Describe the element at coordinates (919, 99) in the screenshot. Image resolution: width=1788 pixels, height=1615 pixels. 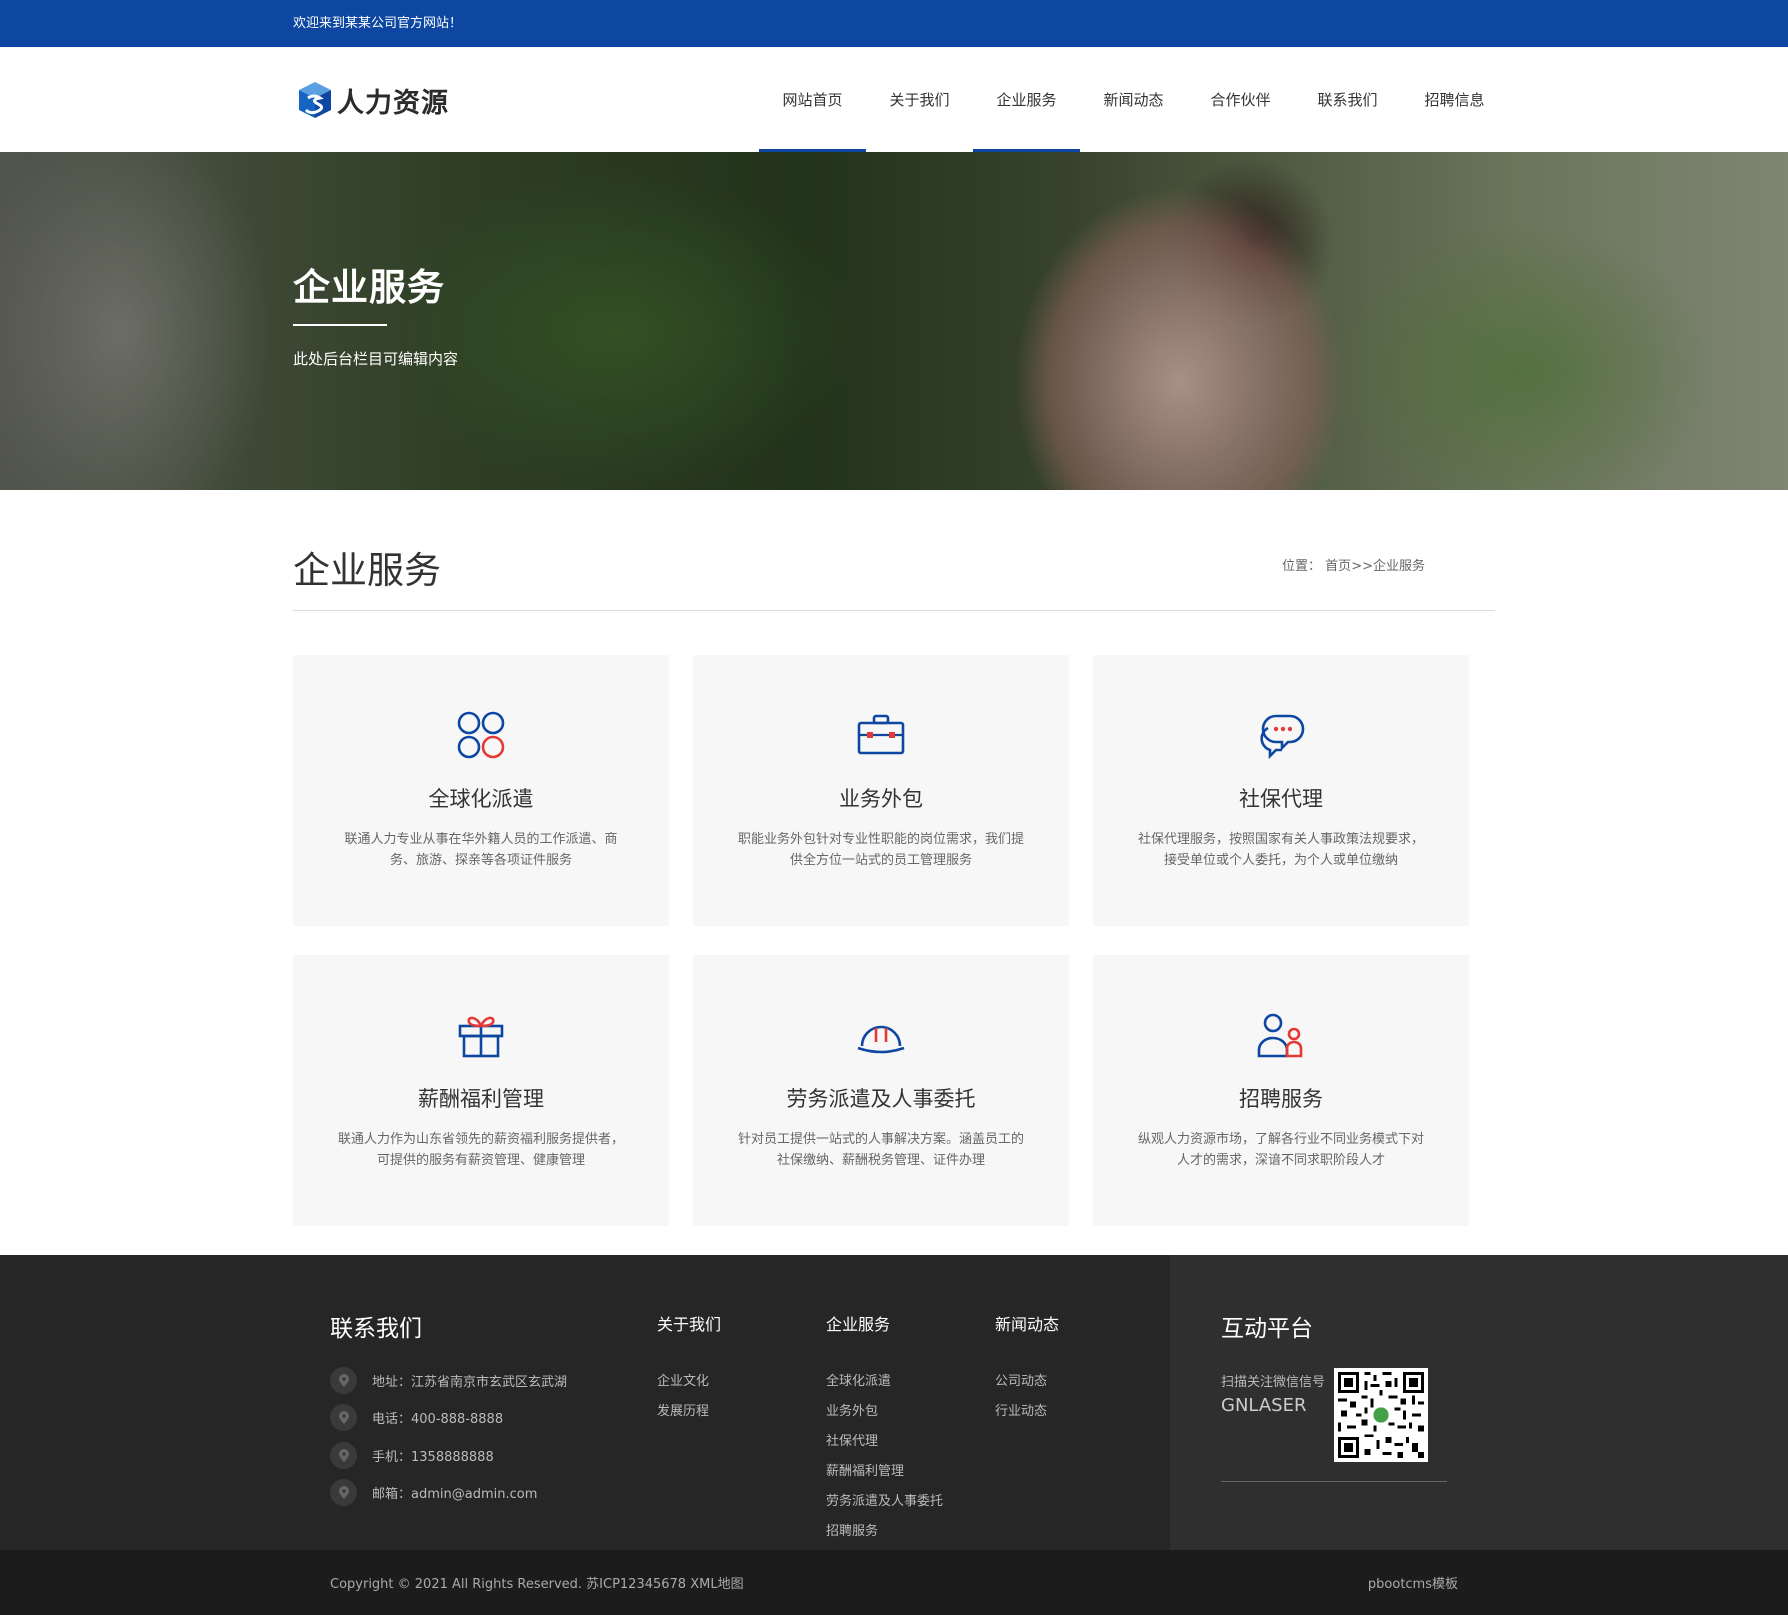
I see `nav-about: 关于我们` at that location.